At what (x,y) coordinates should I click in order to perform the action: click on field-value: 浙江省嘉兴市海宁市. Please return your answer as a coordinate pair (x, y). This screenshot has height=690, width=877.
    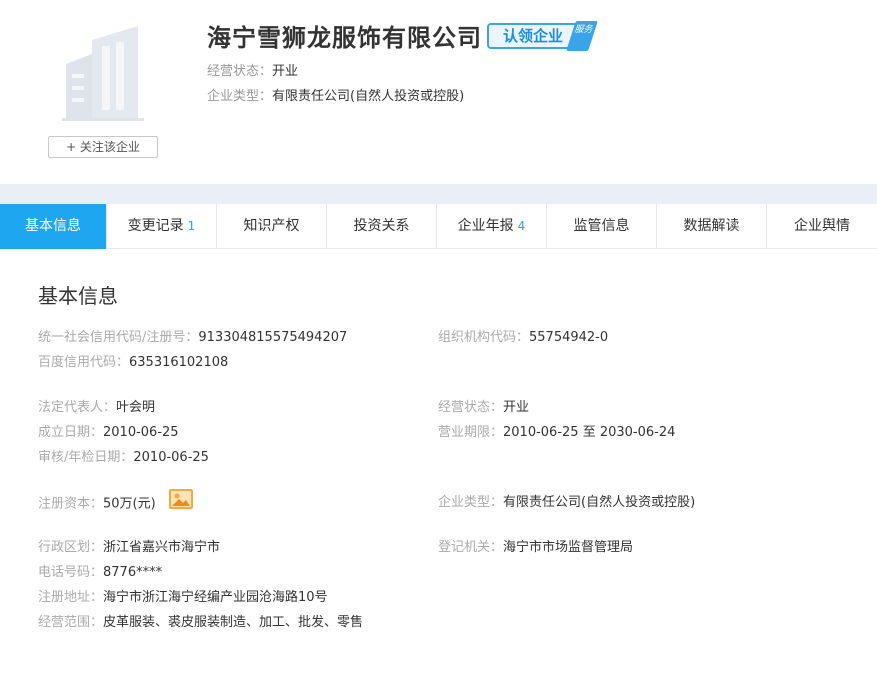
    Looking at the image, I should click on (162, 547).